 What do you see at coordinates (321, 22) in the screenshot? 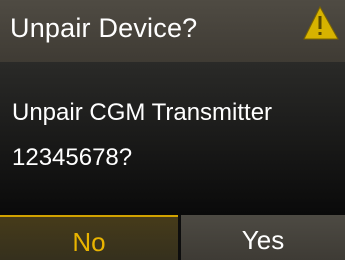
I see `warning-triangle-icon` at bounding box center [321, 22].